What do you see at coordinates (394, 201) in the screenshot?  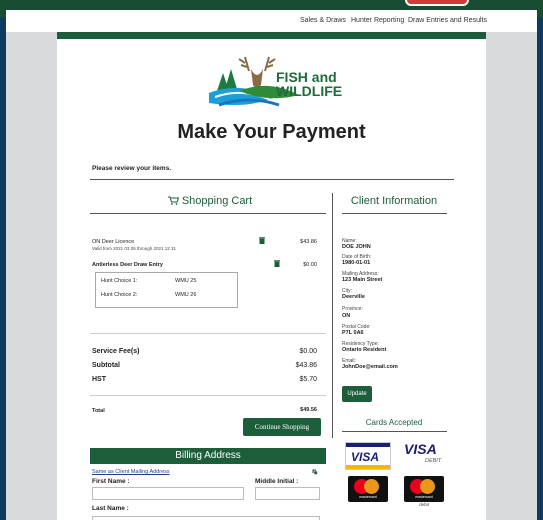 I see `client-info-title: Client Information` at bounding box center [394, 201].